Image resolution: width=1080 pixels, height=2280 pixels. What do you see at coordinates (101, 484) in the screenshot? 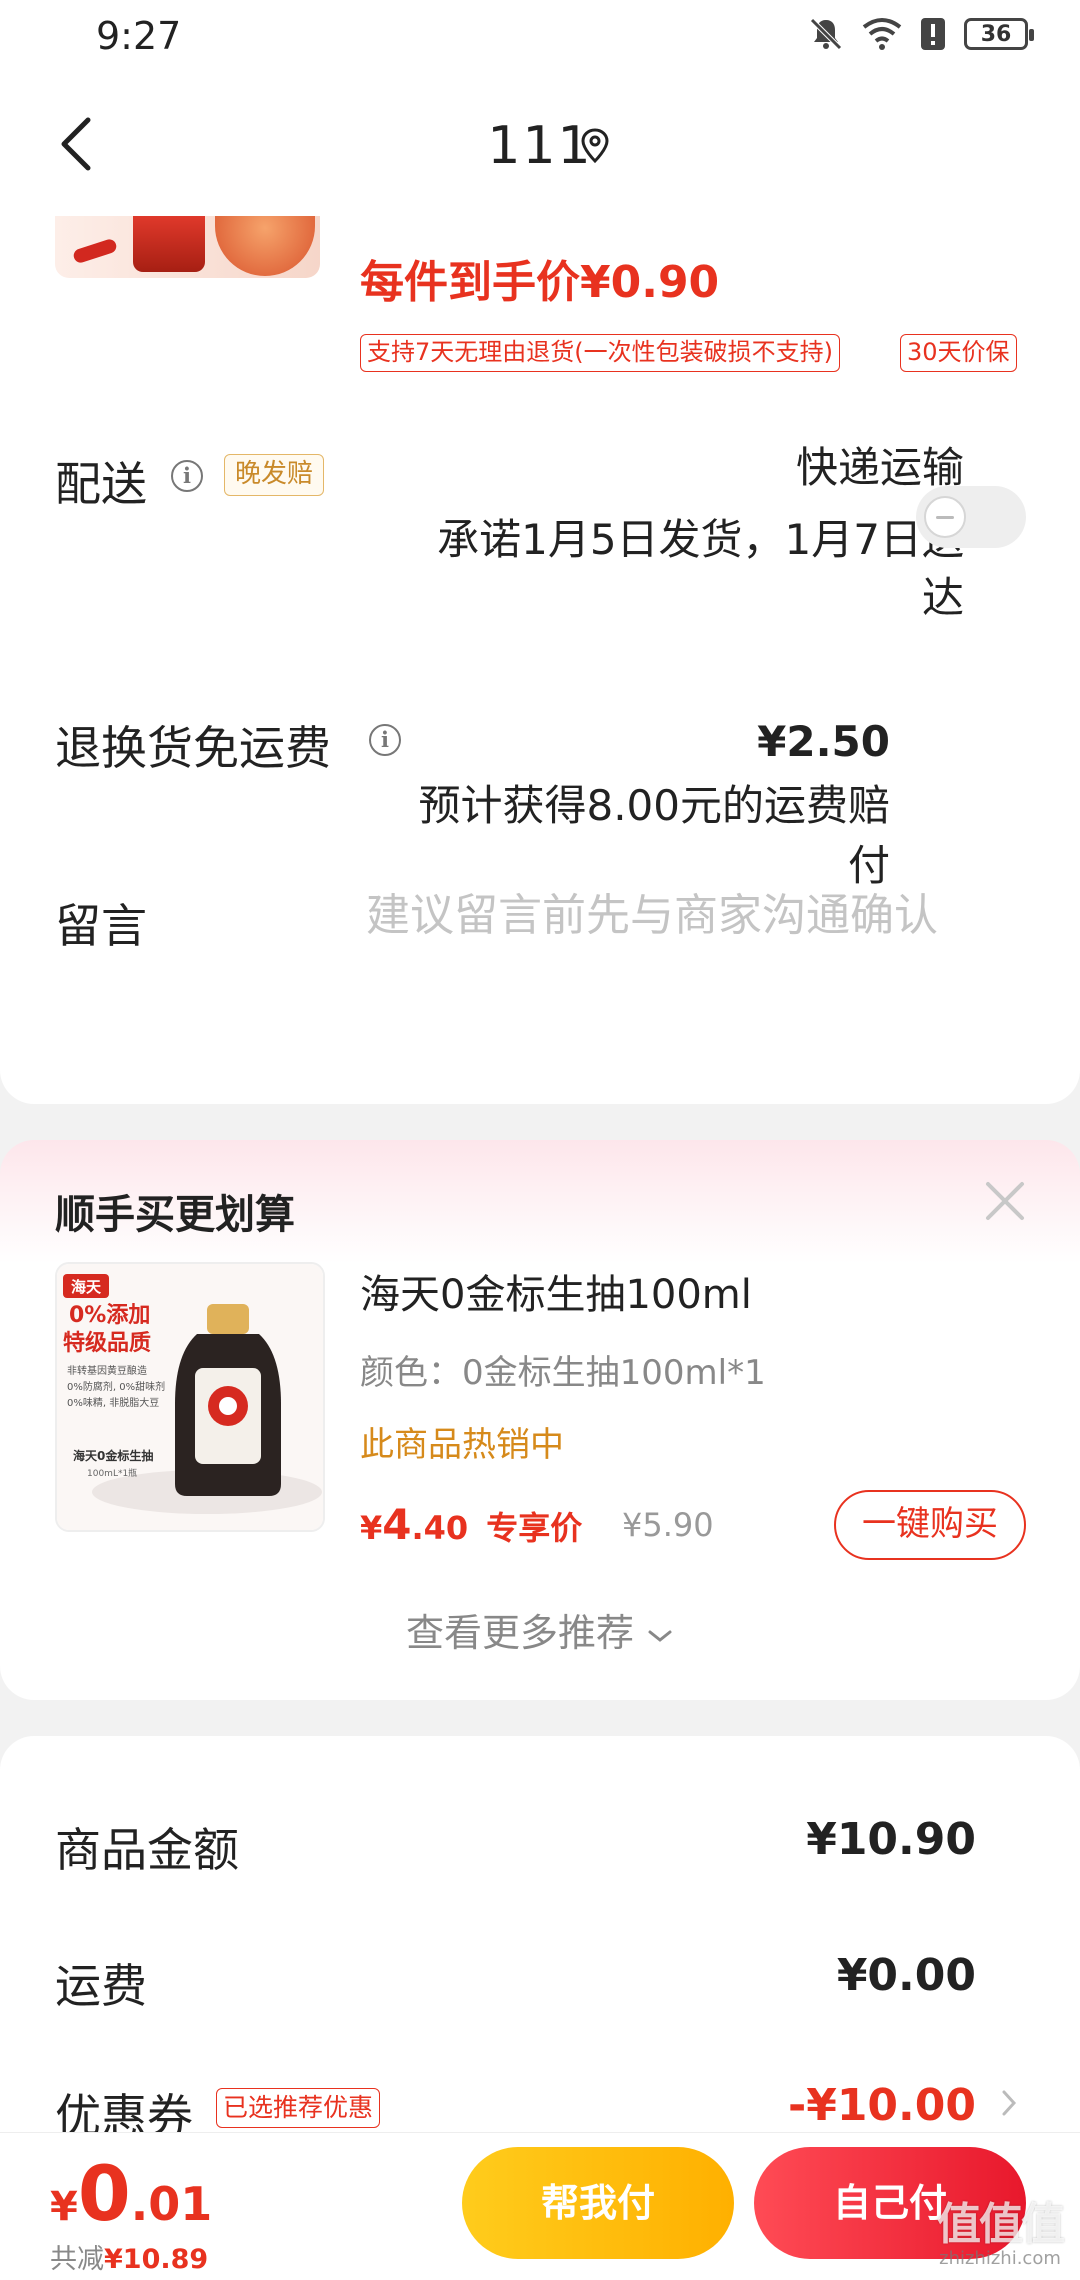
I see `delivery-label: 配送` at bounding box center [101, 484].